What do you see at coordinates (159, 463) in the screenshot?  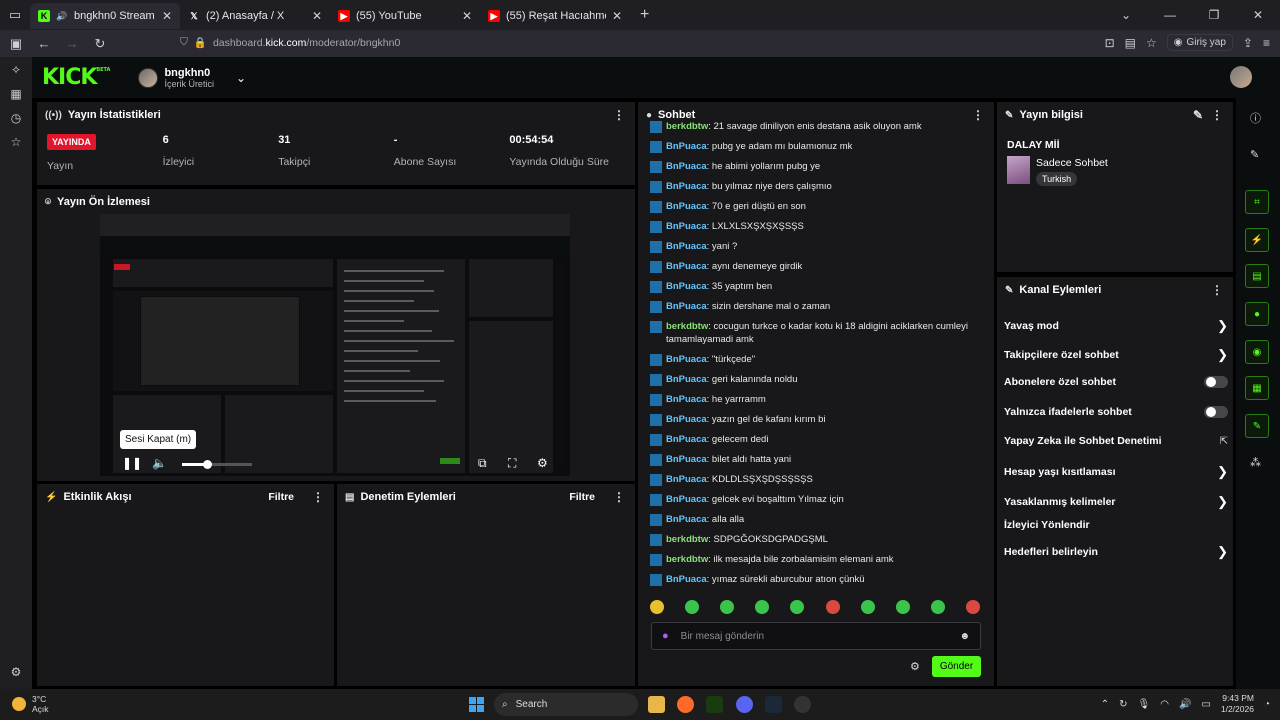 I see `volume-icon: 🔈` at bounding box center [159, 463].